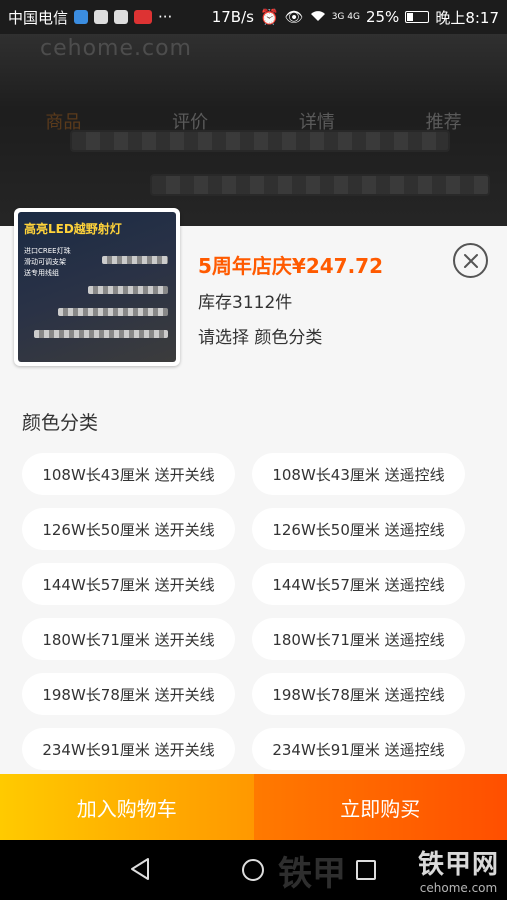 This screenshot has height=900, width=507. What do you see at coordinates (260, 338) in the screenshot?
I see `selection-hint: 请选择 颜色分类` at bounding box center [260, 338].